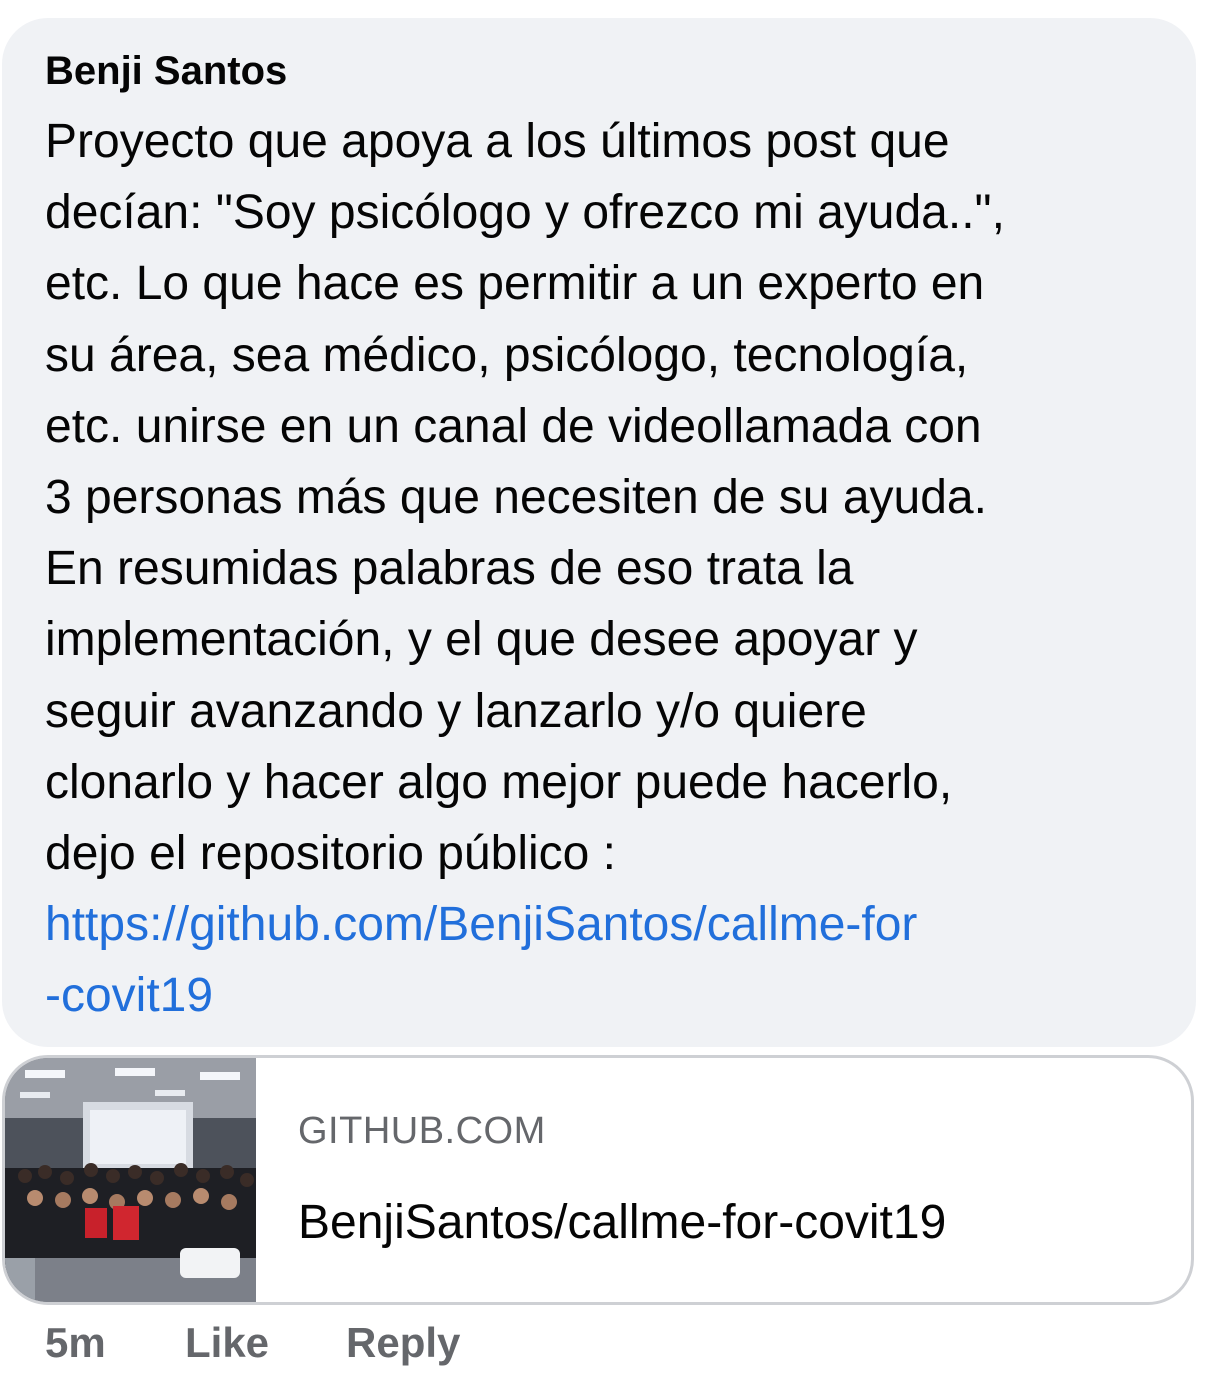 The width and height of the screenshot is (1207, 1385). Describe the element at coordinates (422, 1131) in the screenshot. I see `link-preview-domain: GITHUB.COM` at that location.